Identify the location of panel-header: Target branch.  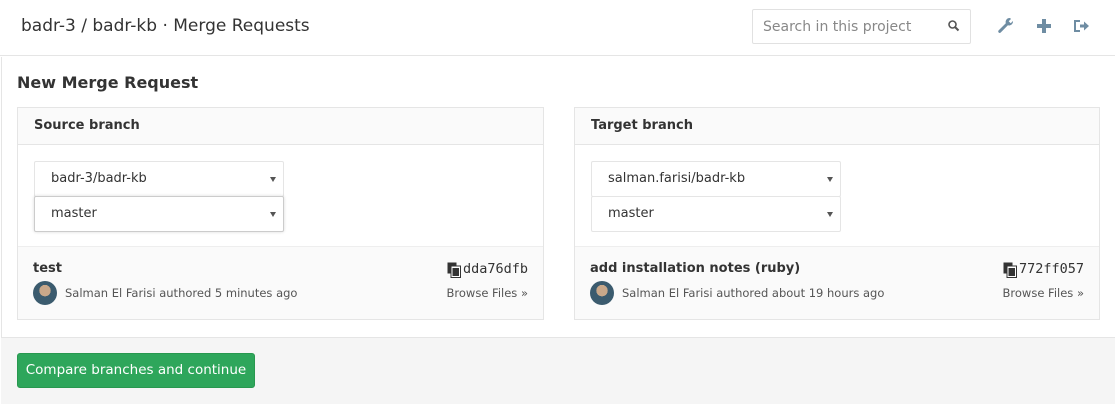
(837, 126).